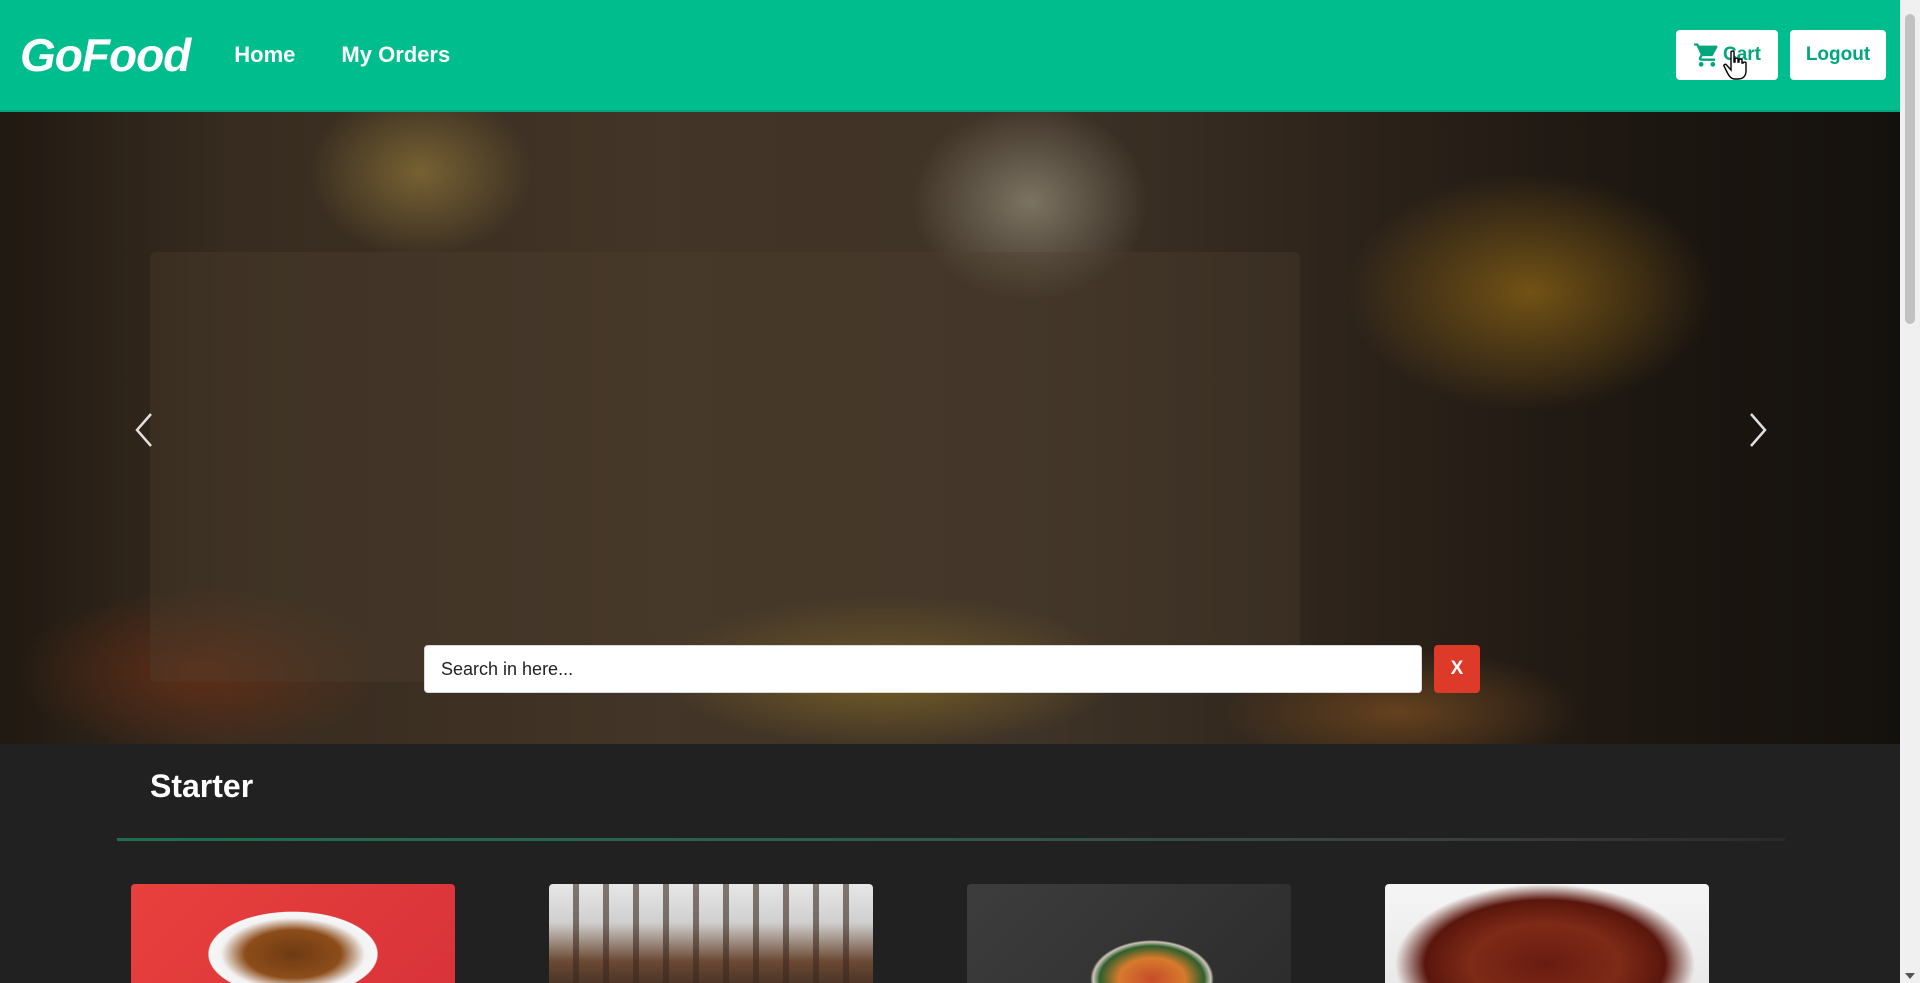 This screenshot has width=1920, height=983. What do you see at coordinates (923, 669) in the screenshot?
I see `search-input` at bounding box center [923, 669].